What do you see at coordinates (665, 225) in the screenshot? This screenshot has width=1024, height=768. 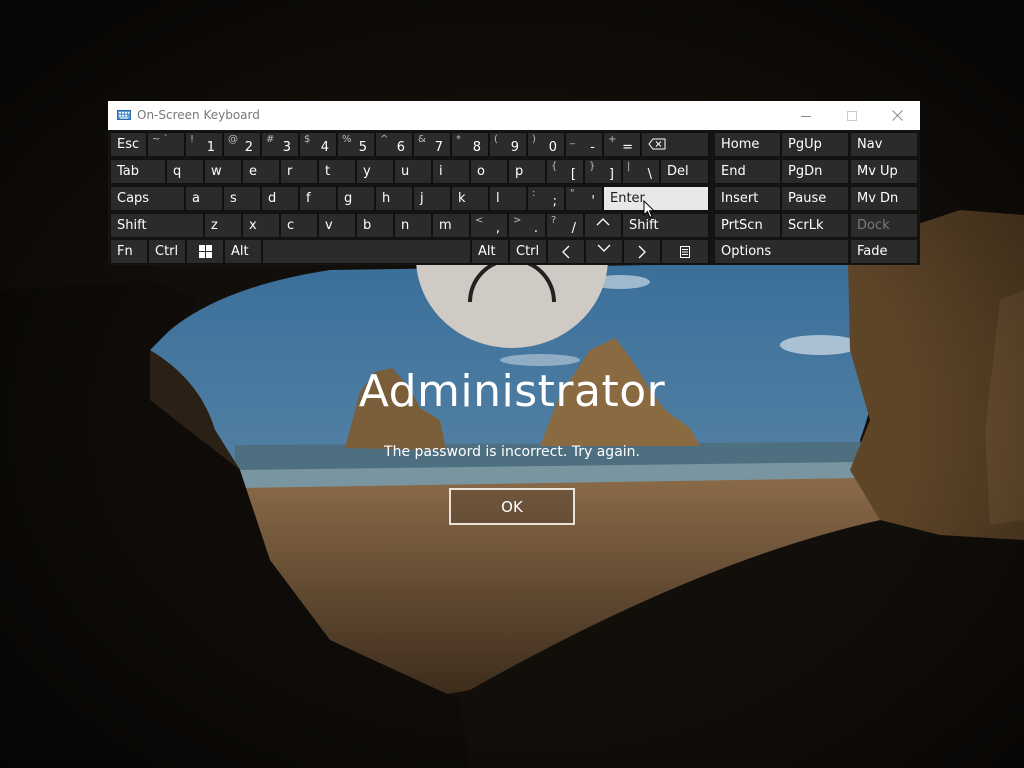 I see `key-shift-right: Shift` at bounding box center [665, 225].